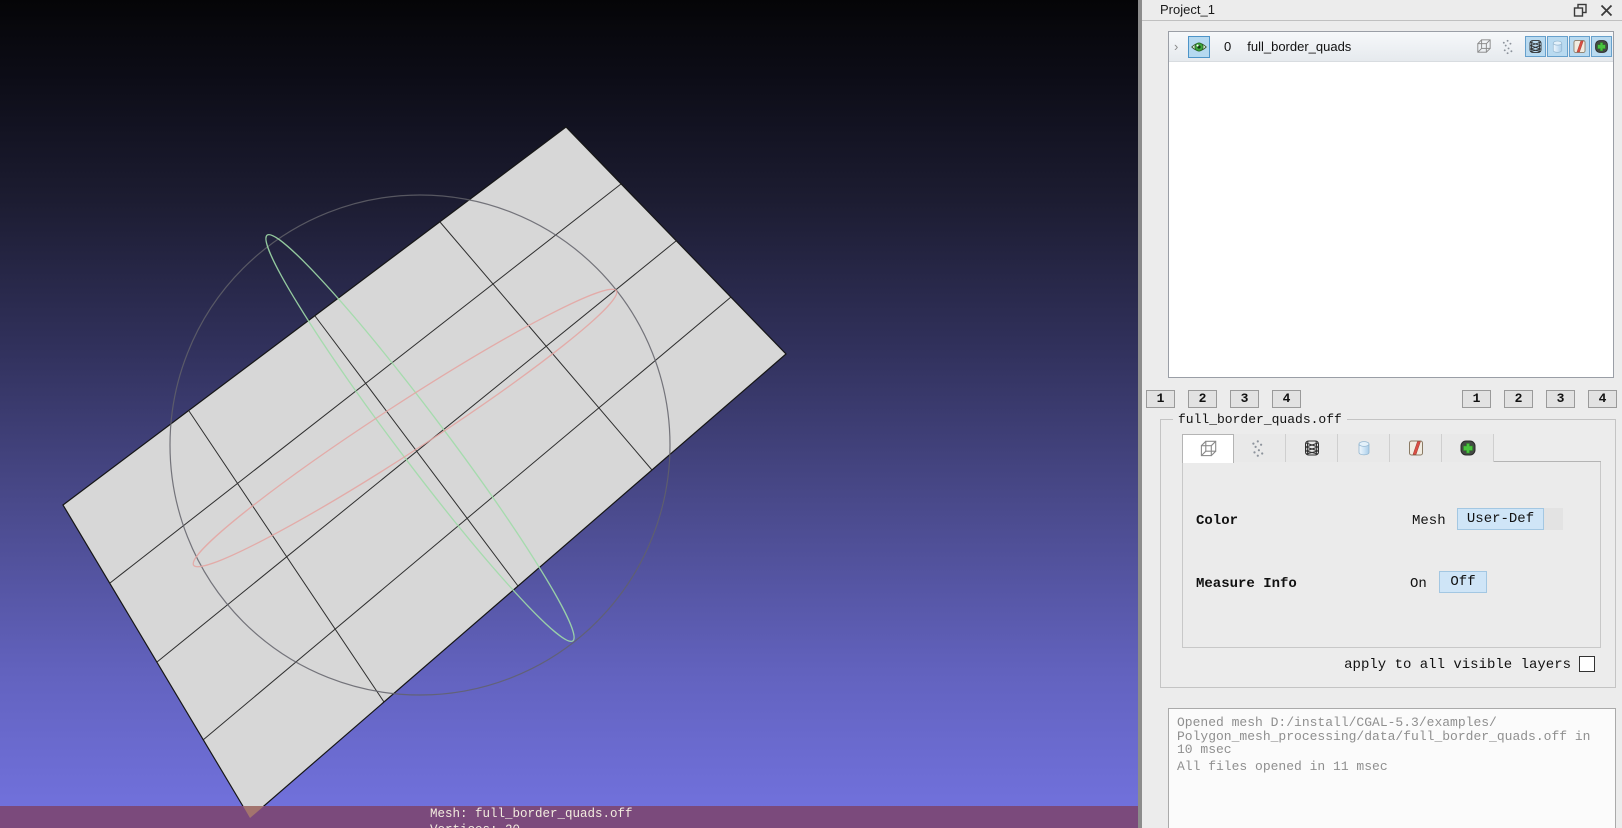 This screenshot has width=1622, height=828. I want to click on smooth-toggle, so click(1601, 46).